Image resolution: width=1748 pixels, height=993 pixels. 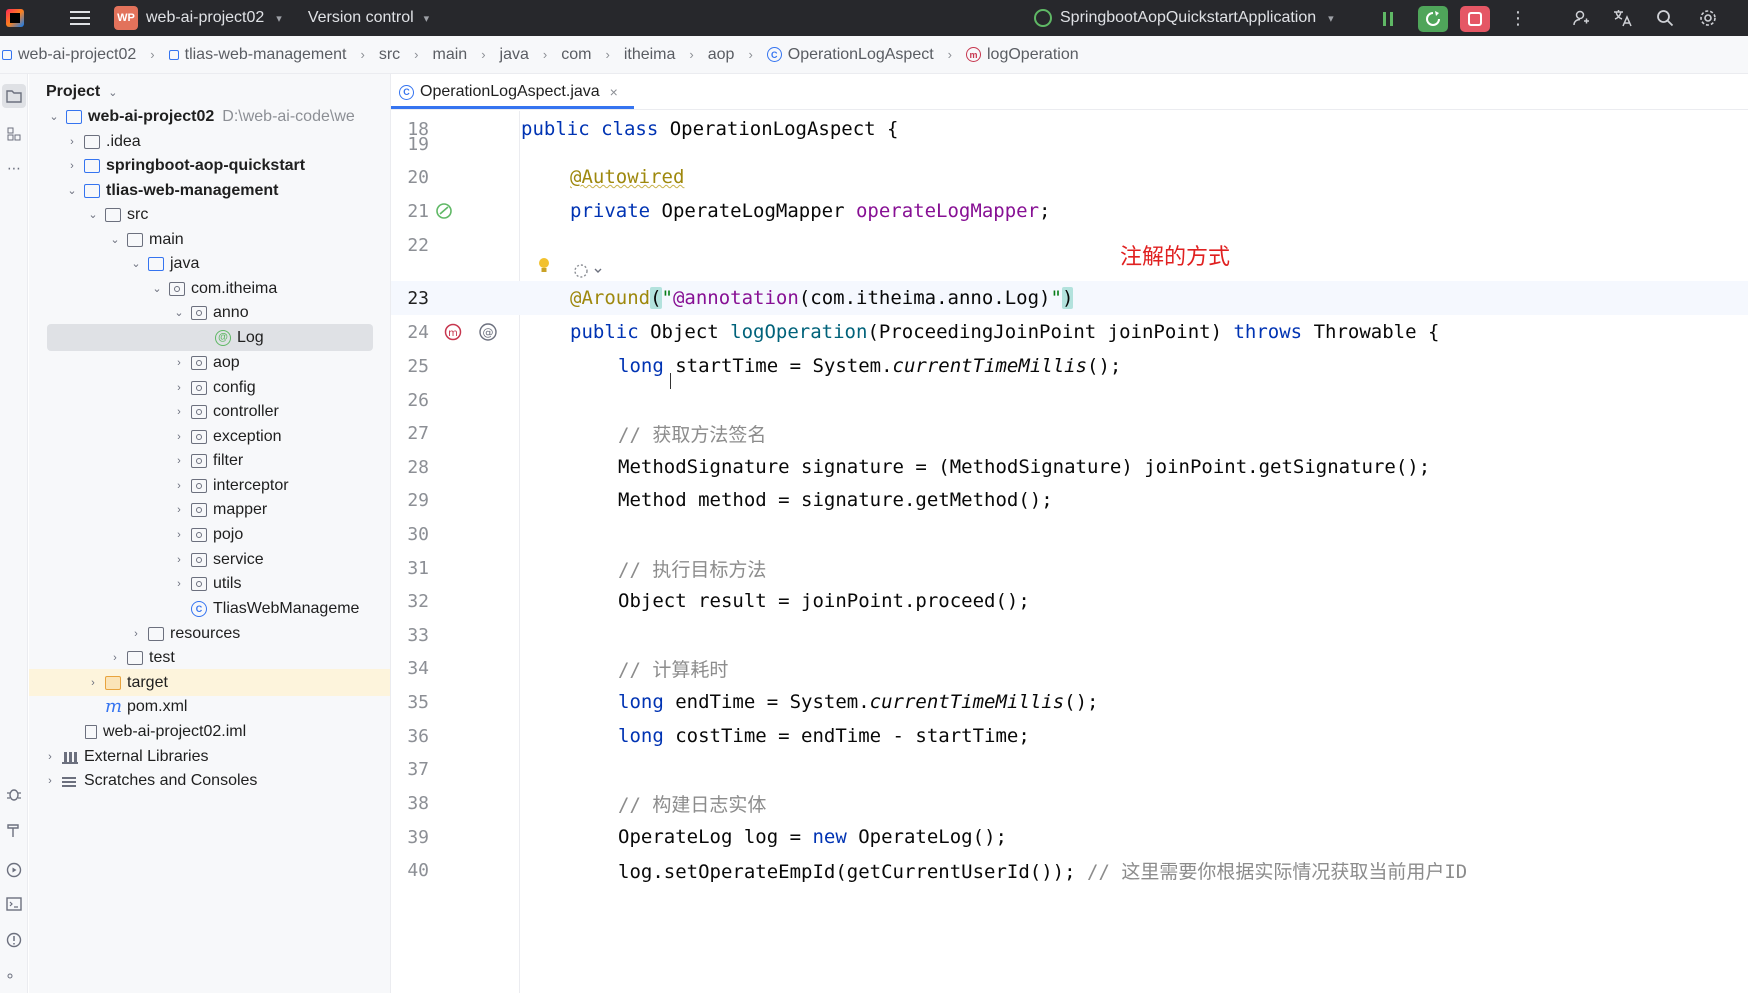 I want to click on tree-item-label: main, so click(x=166, y=239).